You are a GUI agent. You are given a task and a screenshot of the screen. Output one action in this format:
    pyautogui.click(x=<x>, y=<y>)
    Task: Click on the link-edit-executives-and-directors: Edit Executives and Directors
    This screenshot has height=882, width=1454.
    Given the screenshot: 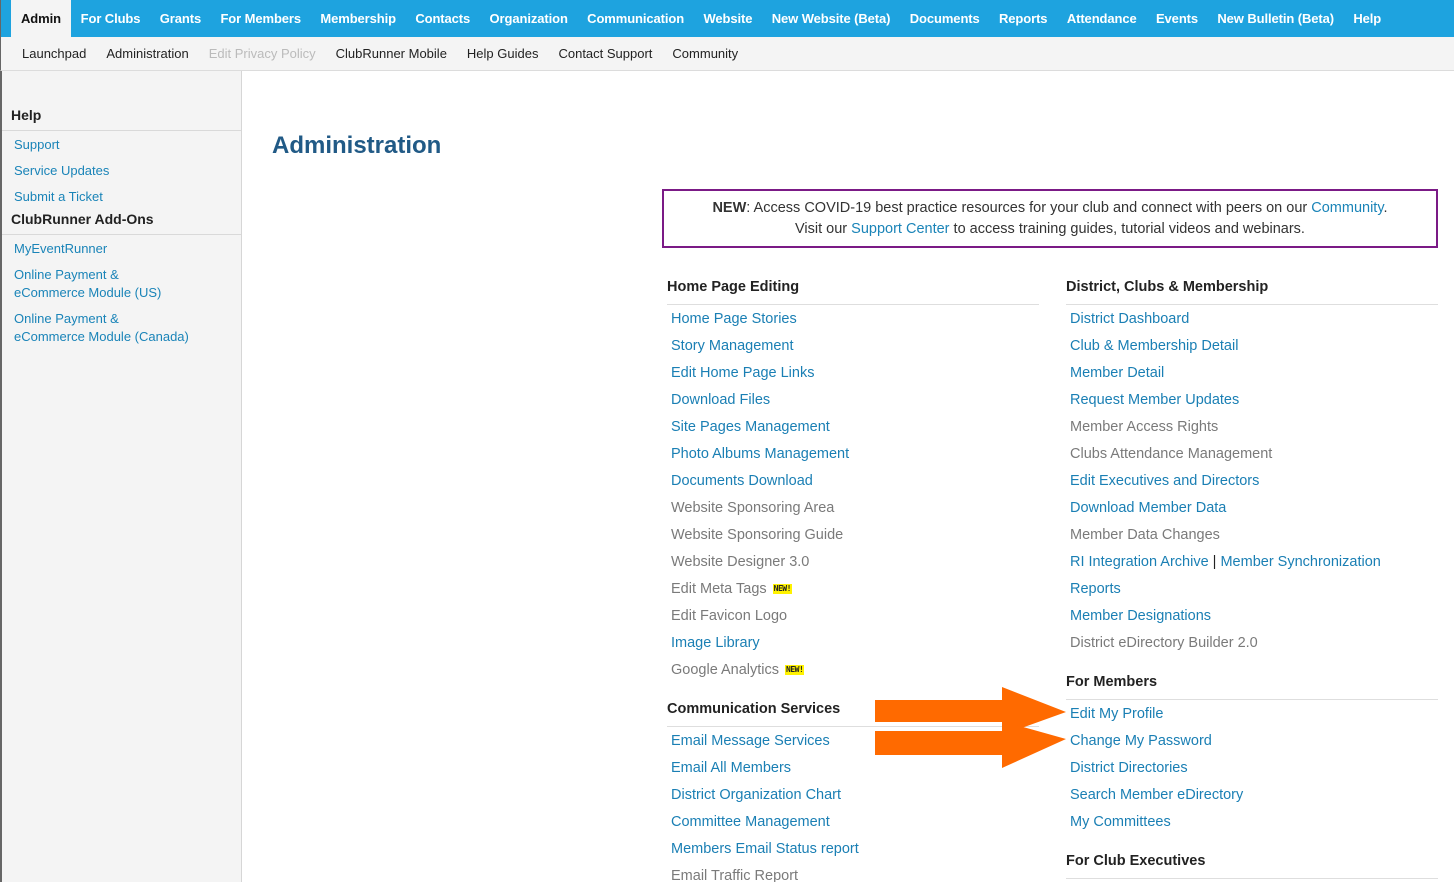 What is the action you would take?
    pyautogui.click(x=1252, y=481)
    